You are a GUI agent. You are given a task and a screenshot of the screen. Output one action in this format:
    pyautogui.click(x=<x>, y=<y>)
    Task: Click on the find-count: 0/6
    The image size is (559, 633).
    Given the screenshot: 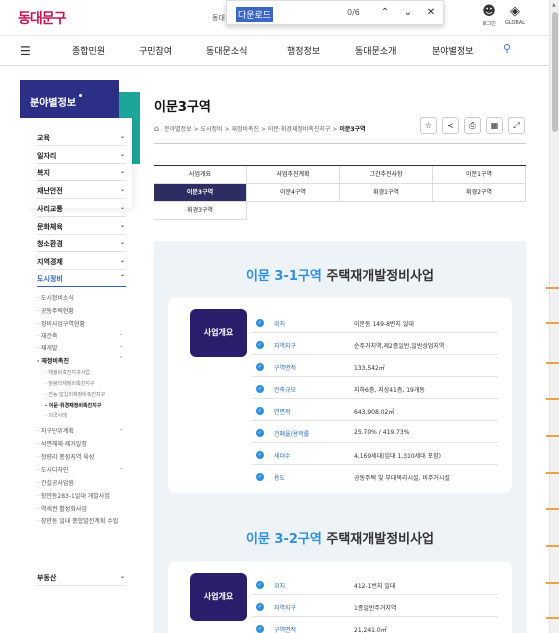 What is the action you would take?
    pyautogui.click(x=353, y=12)
    